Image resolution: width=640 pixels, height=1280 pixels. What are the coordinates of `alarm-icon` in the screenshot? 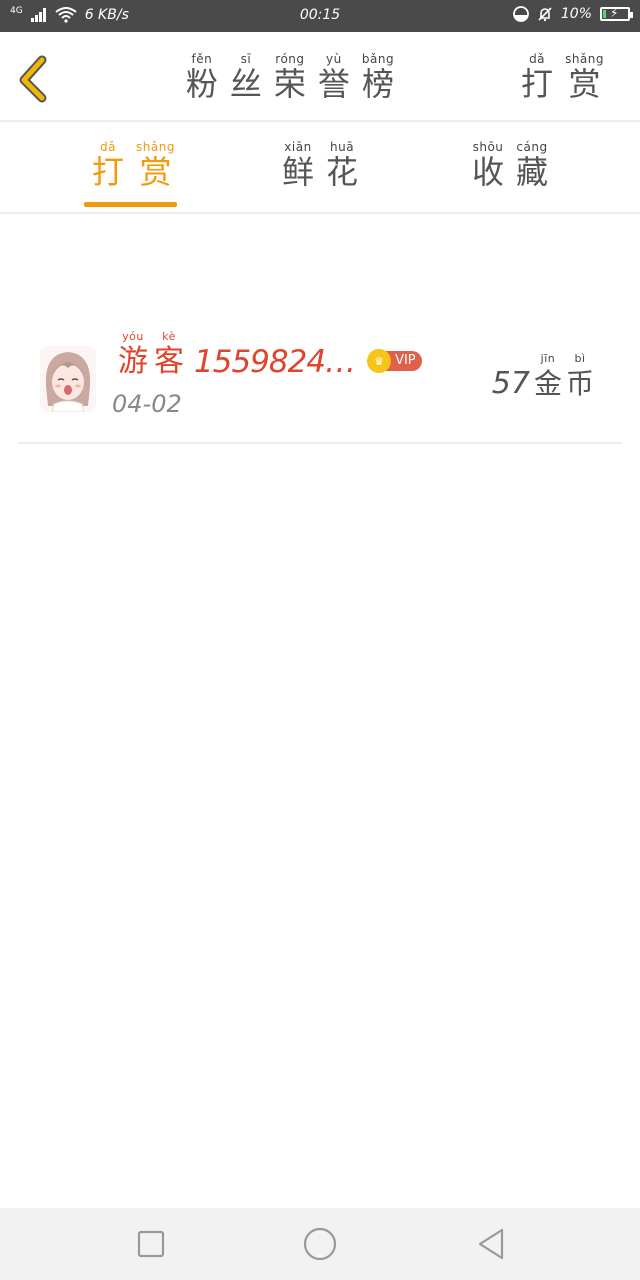 It's located at (520, 14).